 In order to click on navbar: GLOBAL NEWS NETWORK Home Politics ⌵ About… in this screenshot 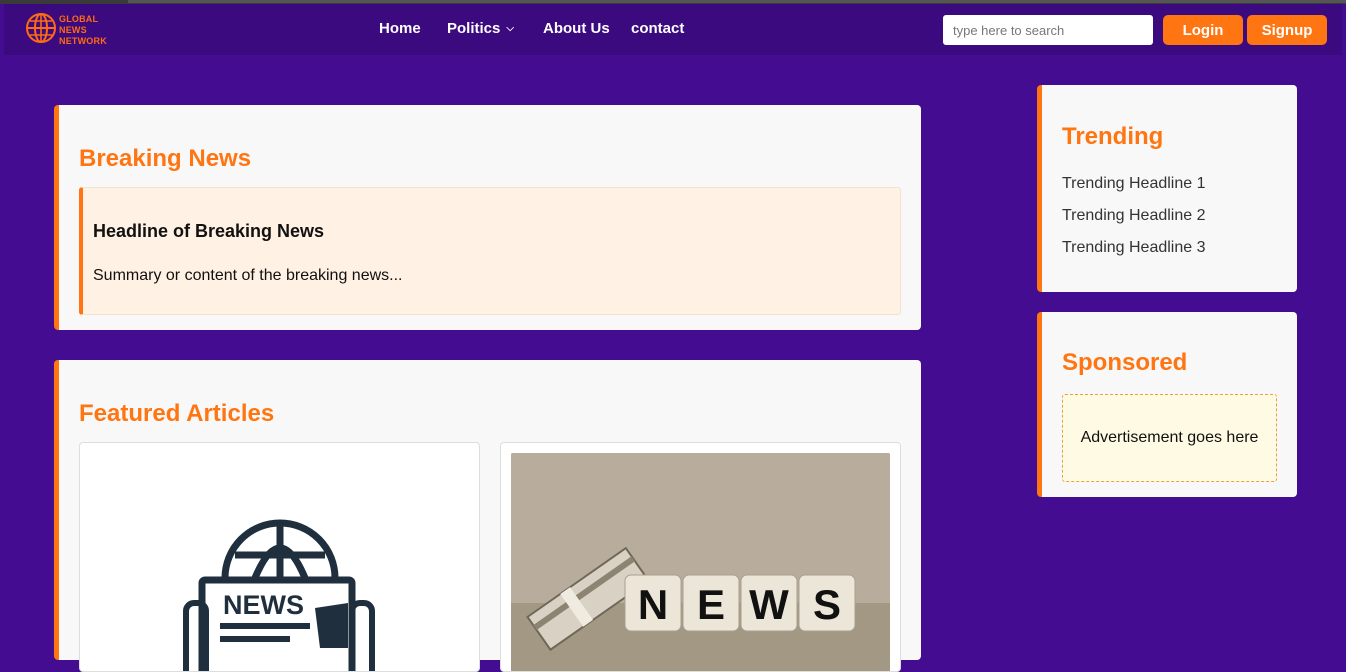, I will do `click(673, 29)`.